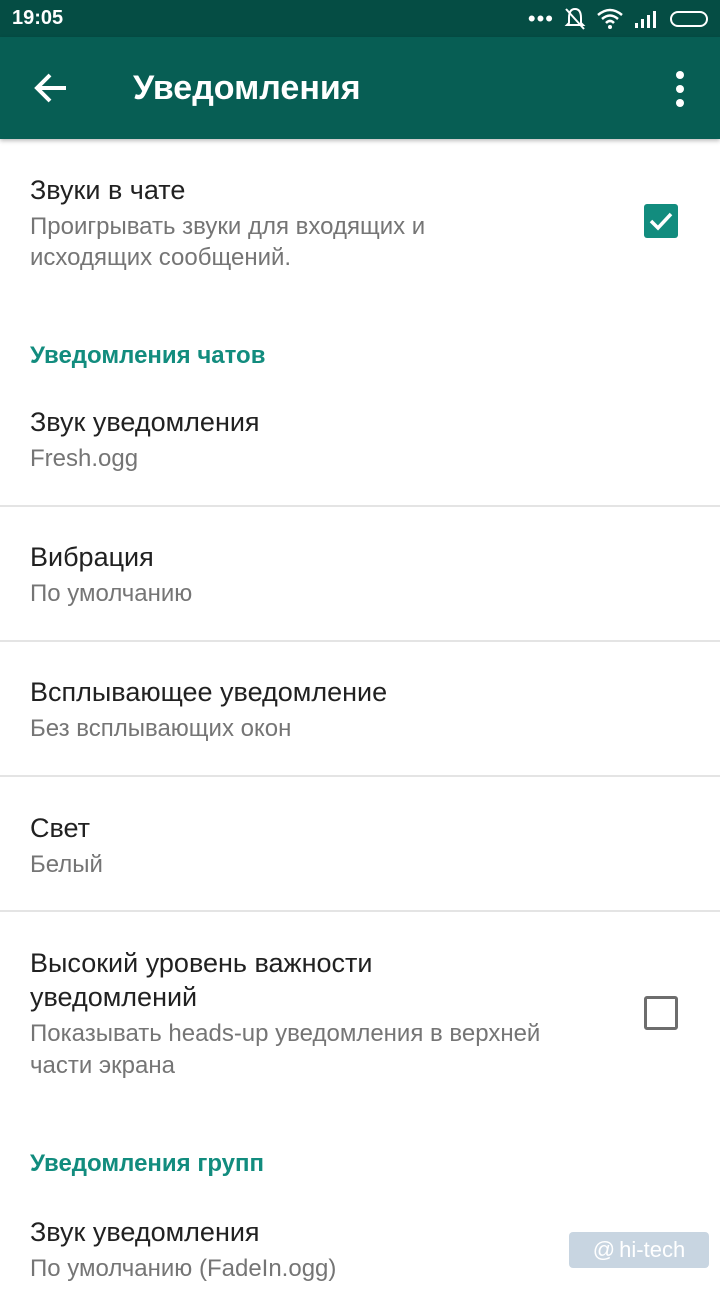 The image size is (720, 1289). I want to click on checkmark-icon, so click(661, 221).